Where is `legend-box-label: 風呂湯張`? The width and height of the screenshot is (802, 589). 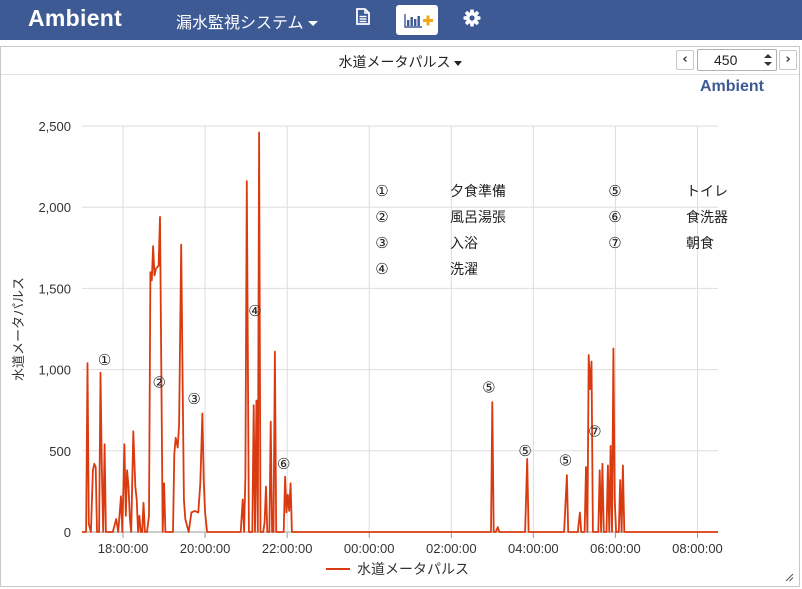
legend-box-label: 風呂湯張 is located at coordinates (478, 217).